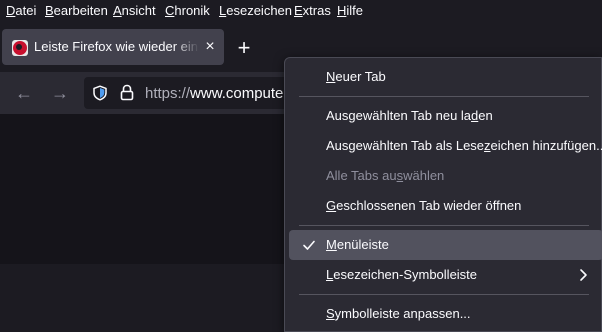 This screenshot has width=602, height=332. I want to click on menu-chronik-label: hronik, so click(192, 10).